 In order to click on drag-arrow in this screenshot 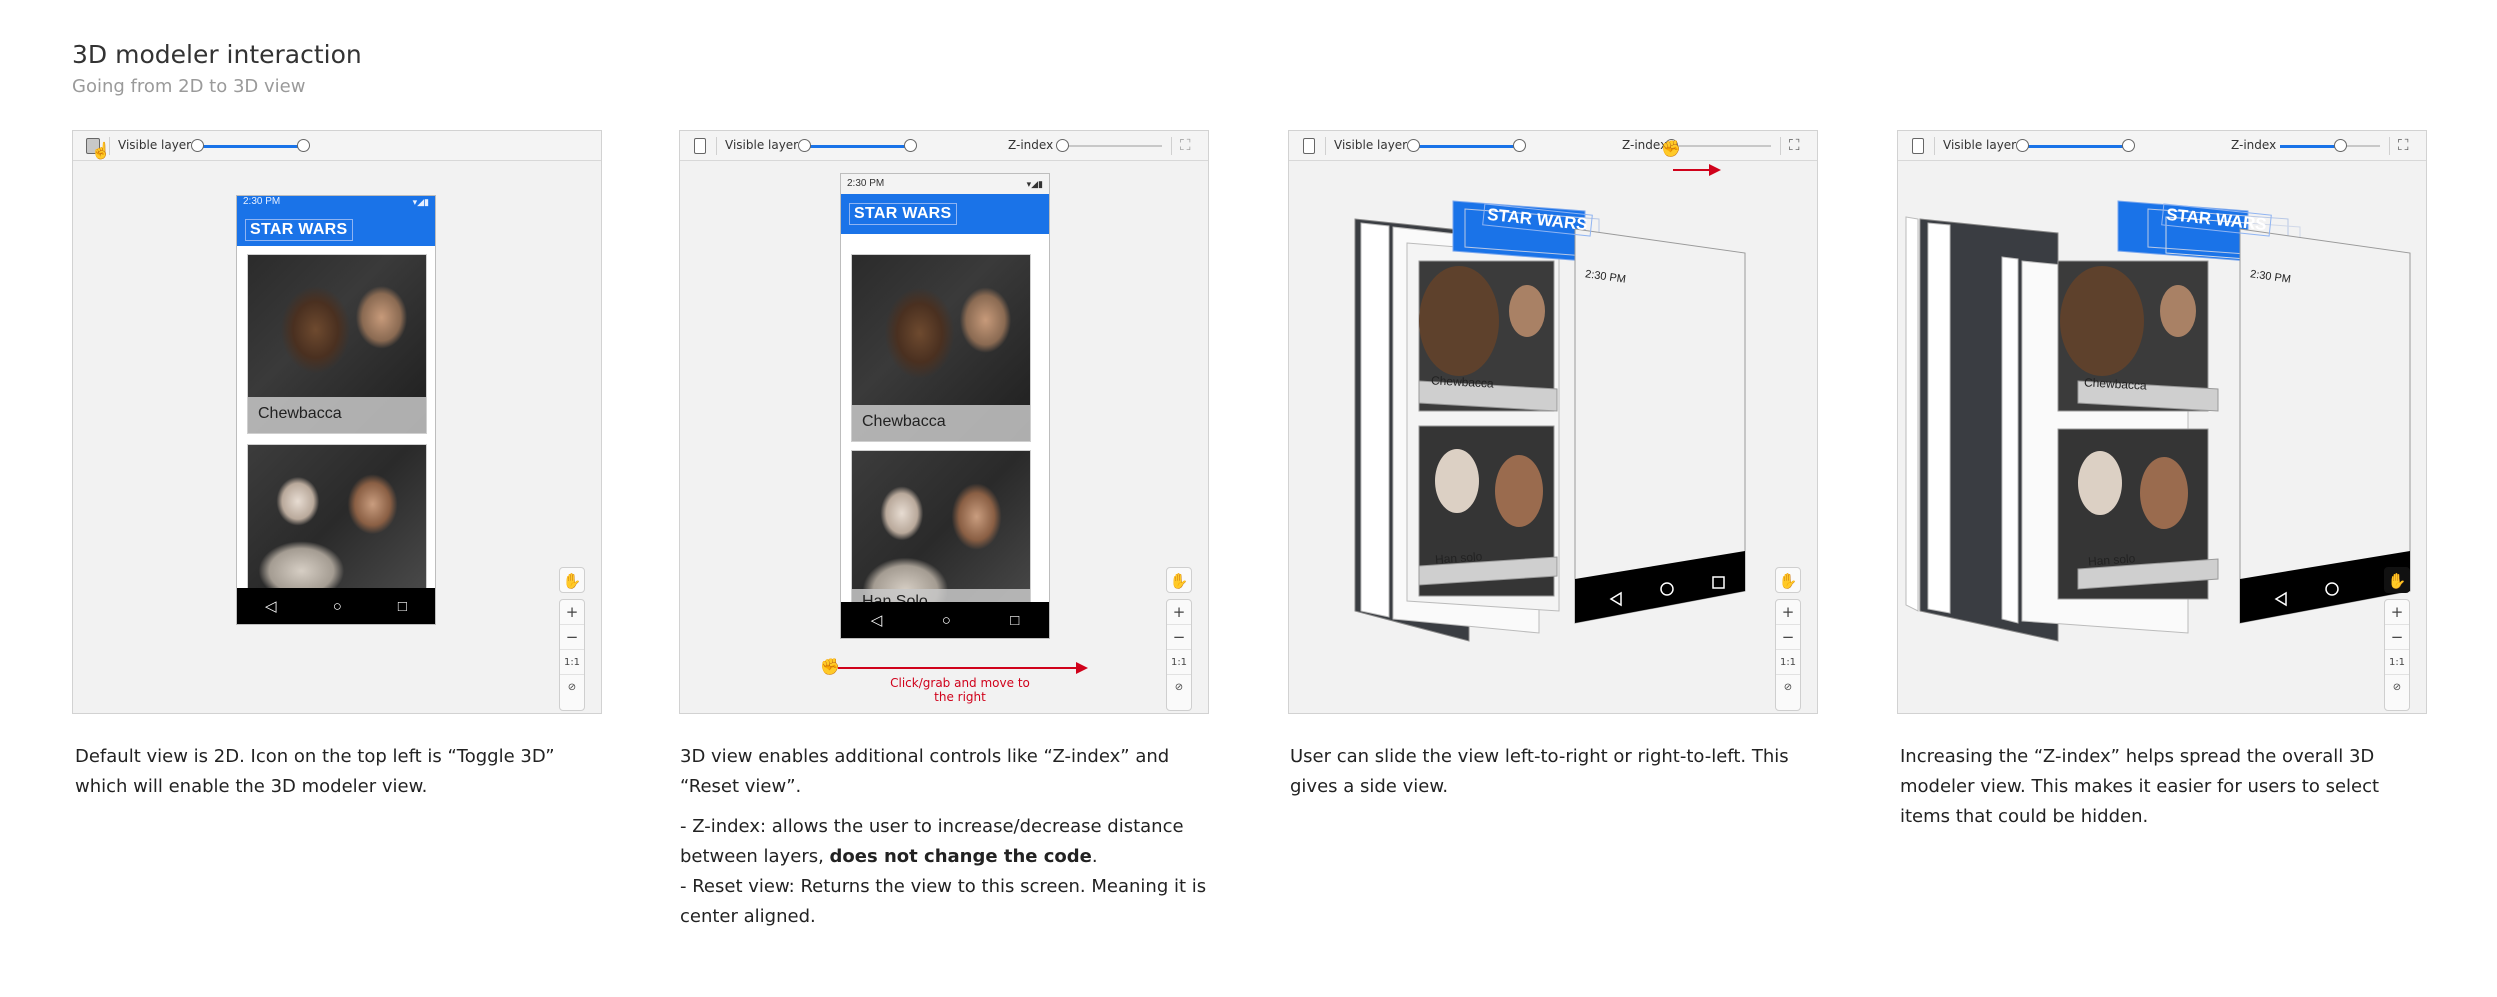, I will do `click(958, 668)`.